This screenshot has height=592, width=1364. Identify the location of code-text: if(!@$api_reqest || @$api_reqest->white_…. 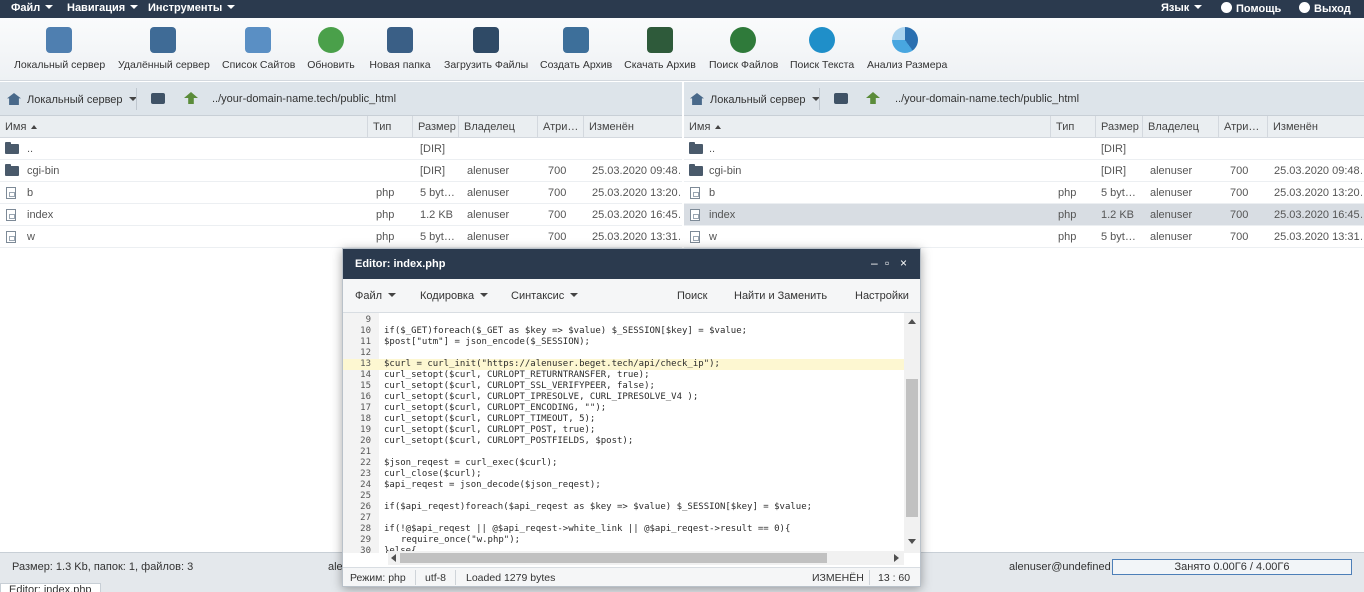
(587, 529).